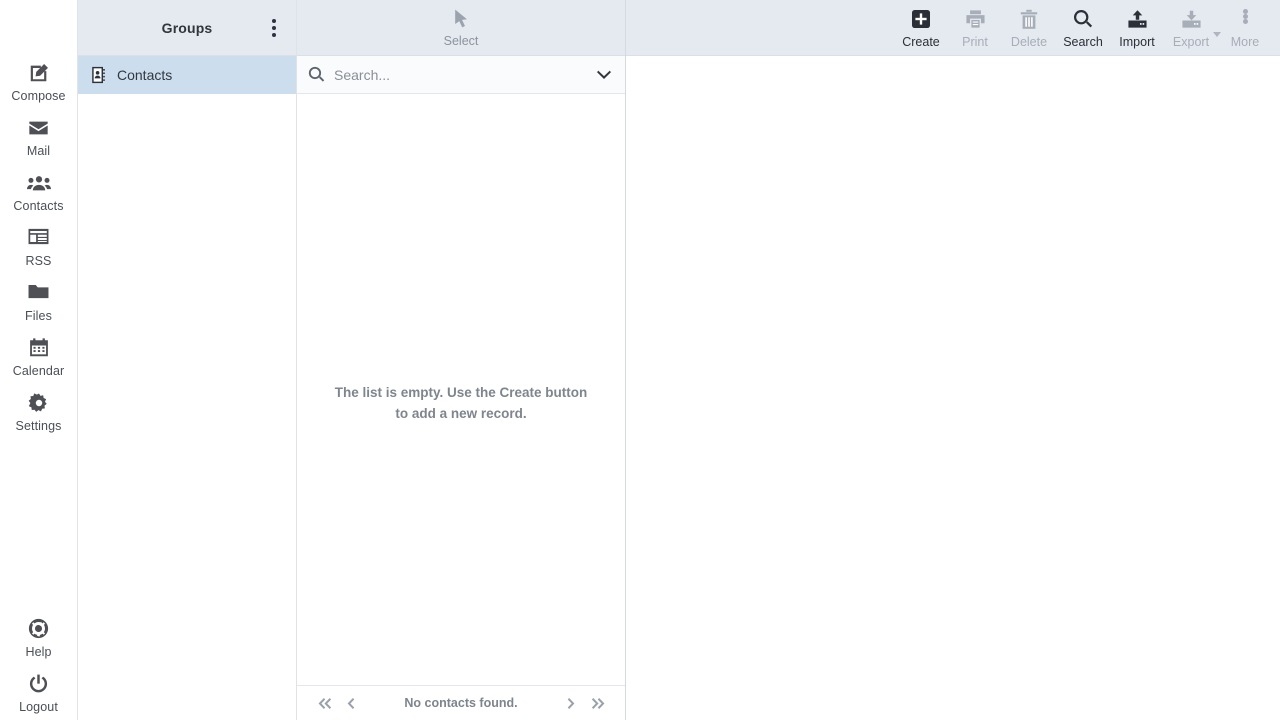 Image resolution: width=1280 pixels, height=720 pixels. I want to click on print-button: Print, so click(975, 27).